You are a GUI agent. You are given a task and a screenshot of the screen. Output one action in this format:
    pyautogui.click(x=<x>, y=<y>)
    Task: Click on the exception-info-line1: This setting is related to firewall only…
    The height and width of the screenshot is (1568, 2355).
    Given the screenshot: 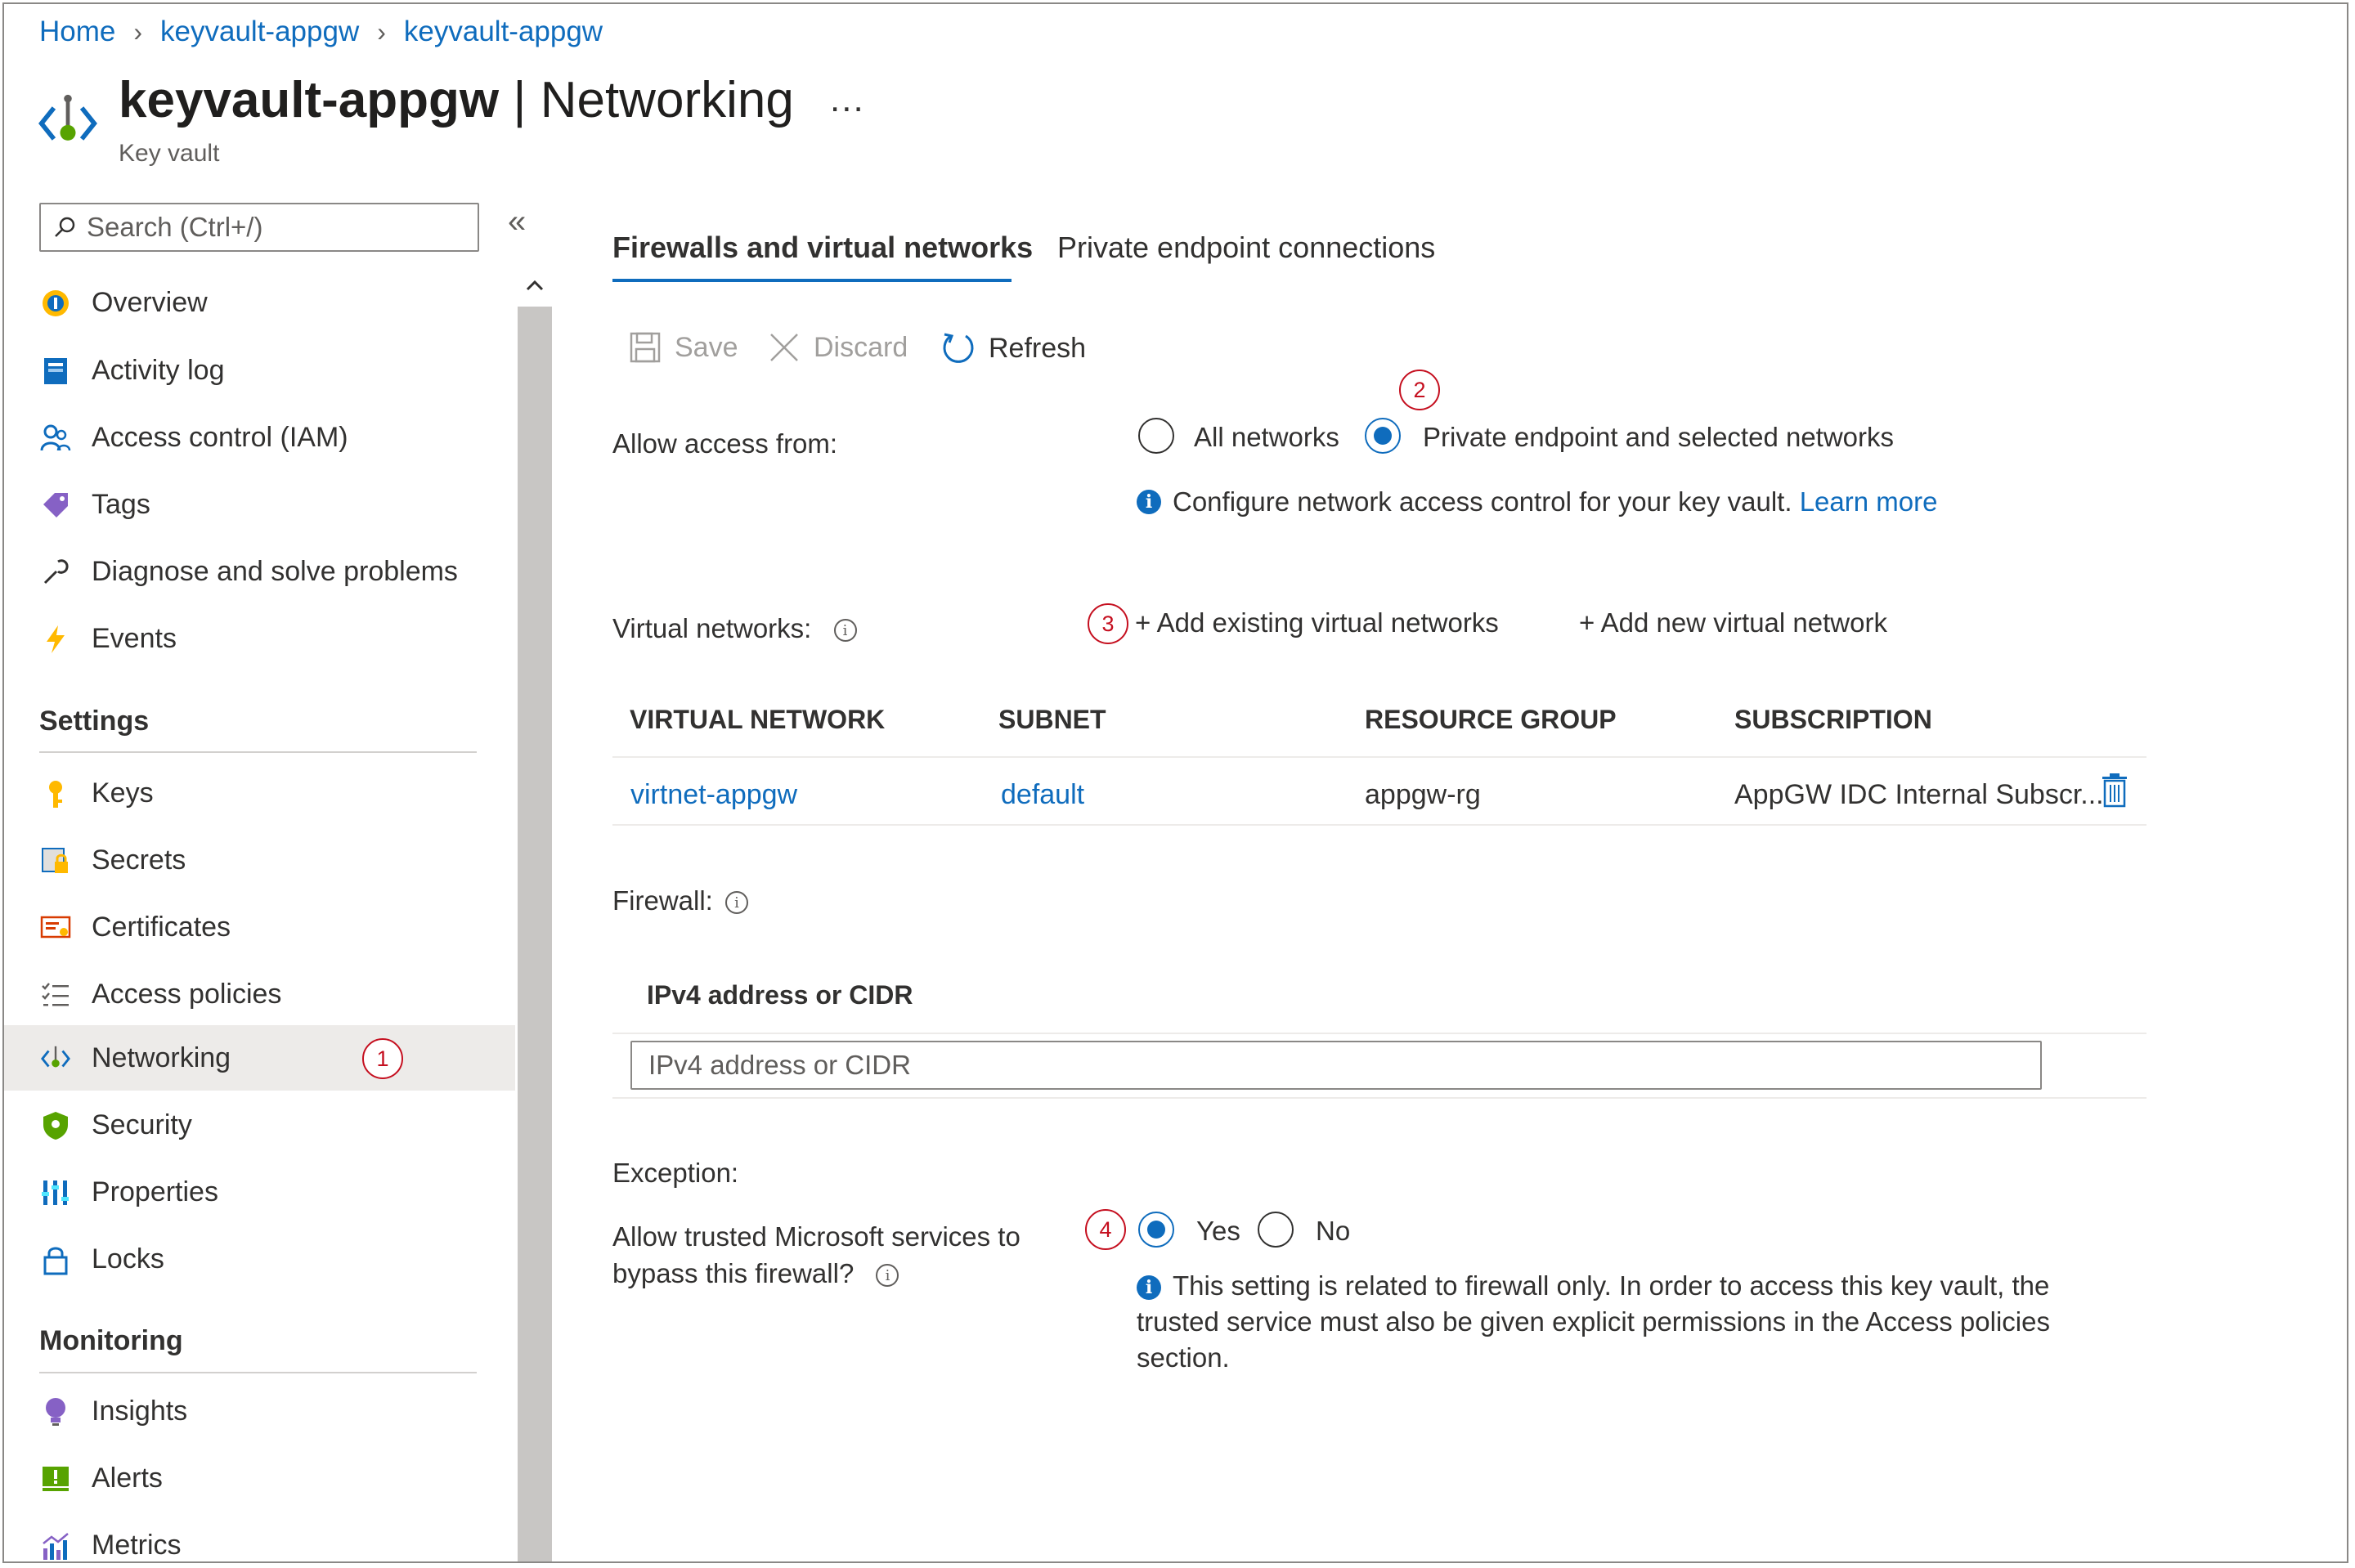 What is the action you would take?
    pyautogui.click(x=1611, y=1286)
    